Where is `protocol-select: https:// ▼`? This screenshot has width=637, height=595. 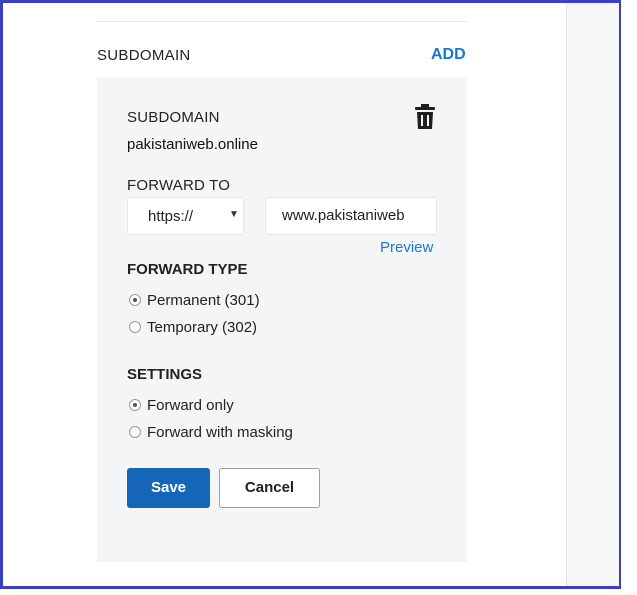 protocol-select: https:// ▼ is located at coordinates (185, 216).